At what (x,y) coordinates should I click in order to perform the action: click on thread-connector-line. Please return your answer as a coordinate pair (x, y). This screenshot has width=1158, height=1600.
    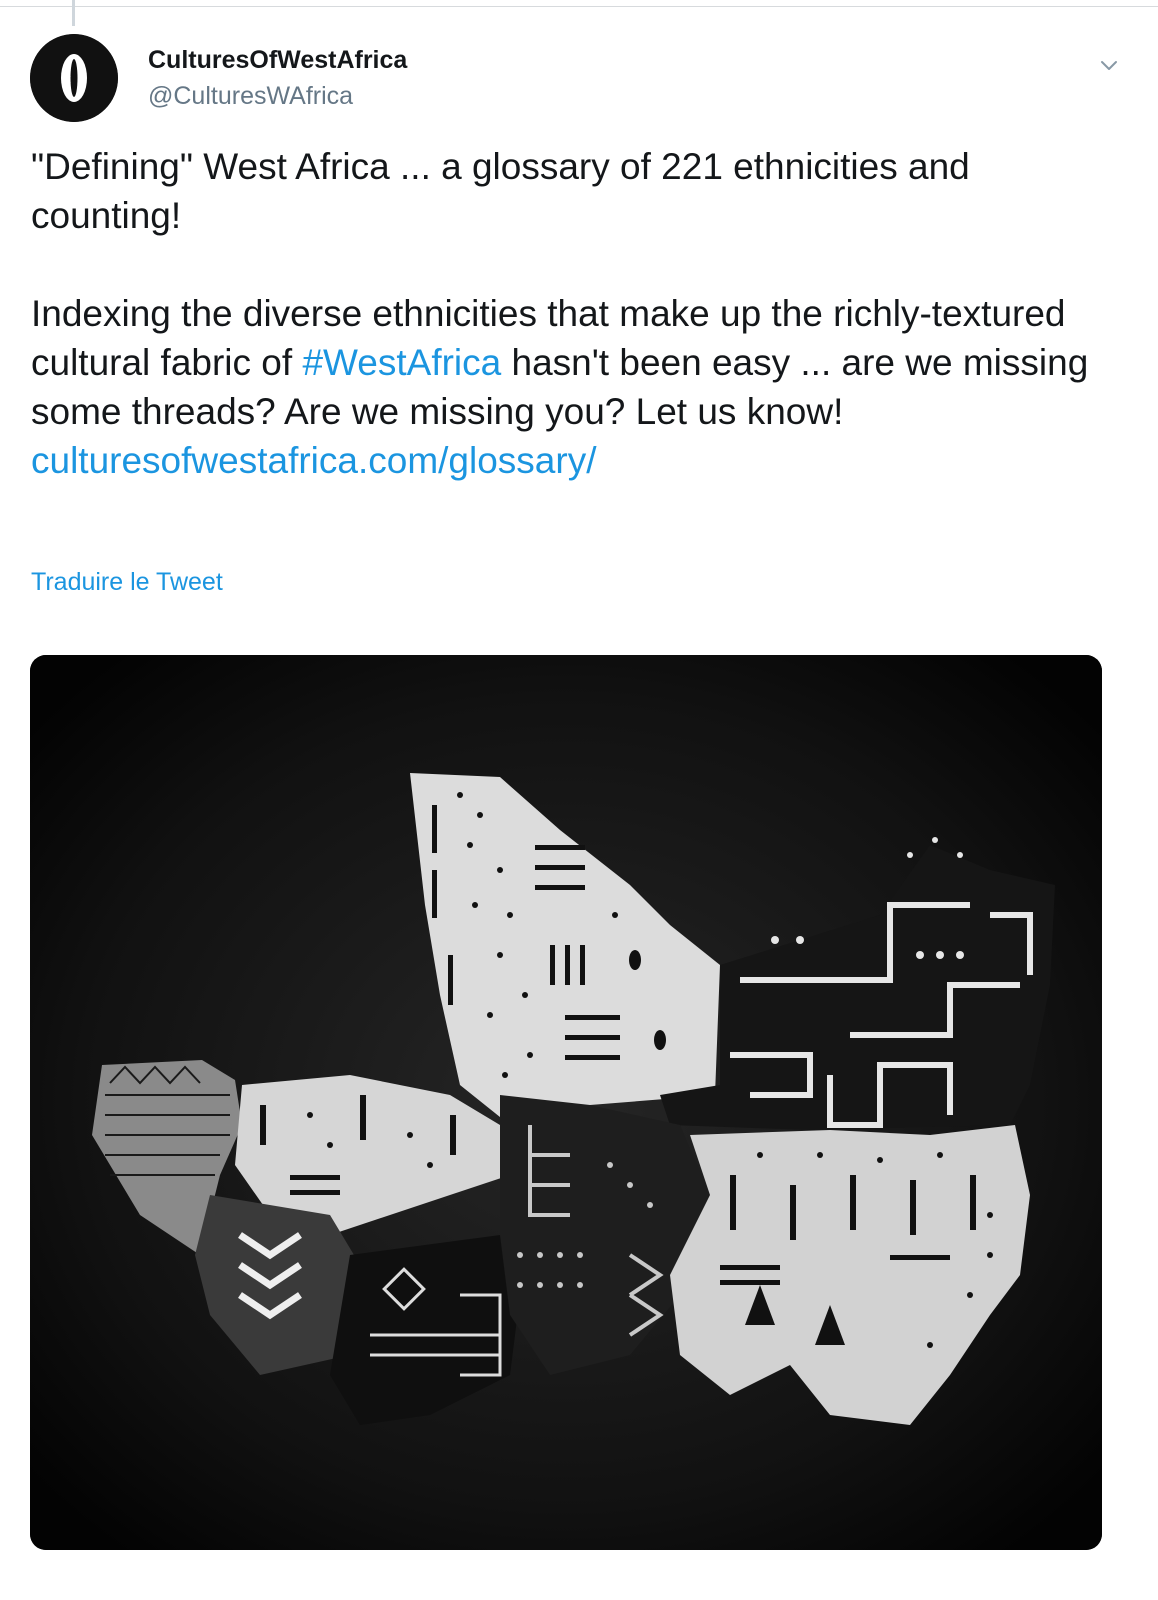
    Looking at the image, I should click on (73, 13).